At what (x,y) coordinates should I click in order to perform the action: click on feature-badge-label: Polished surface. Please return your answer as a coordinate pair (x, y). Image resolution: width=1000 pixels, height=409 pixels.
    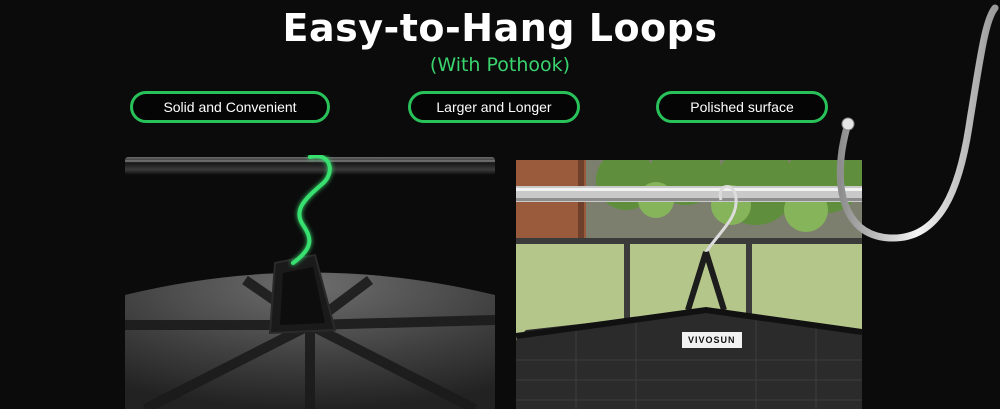
    Looking at the image, I should click on (742, 107).